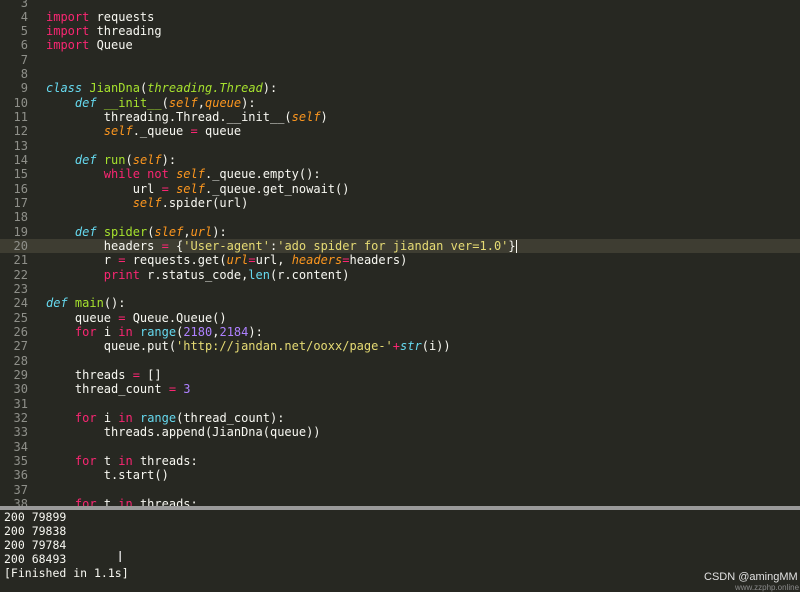 Image resolution: width=800 pixels, height=592 pixels. I want to click on code-line: 29 threads = [], so click(400, 375).